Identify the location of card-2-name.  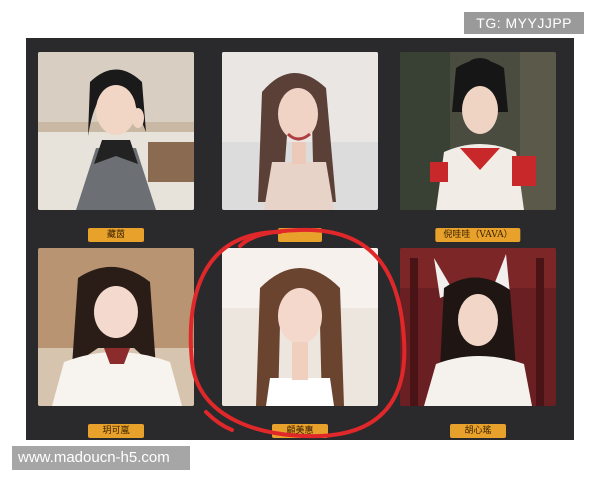
(300, 235).